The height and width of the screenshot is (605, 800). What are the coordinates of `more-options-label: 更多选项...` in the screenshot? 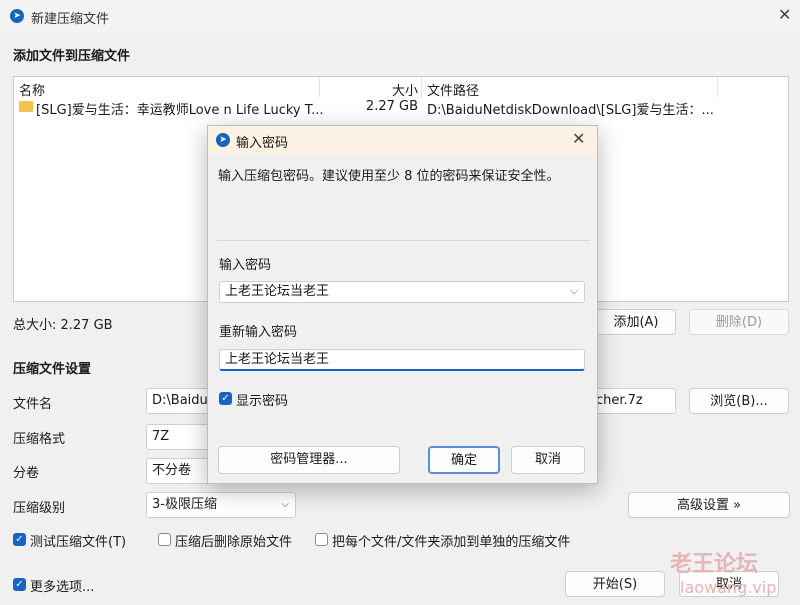 It's located at (62, 587).